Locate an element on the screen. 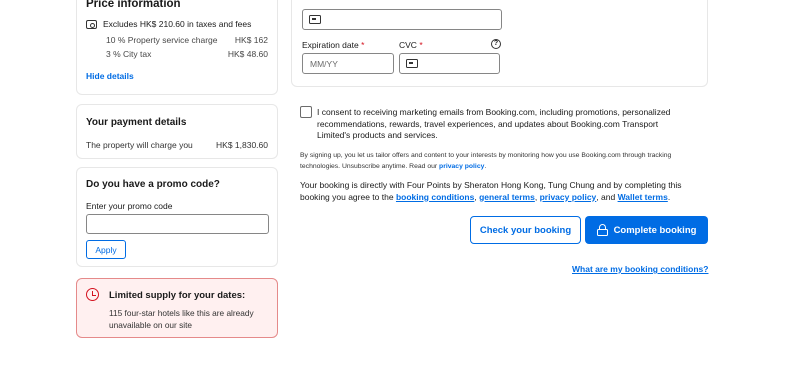  payment-details-title: Your payment details is located at coordinates (136, 122).